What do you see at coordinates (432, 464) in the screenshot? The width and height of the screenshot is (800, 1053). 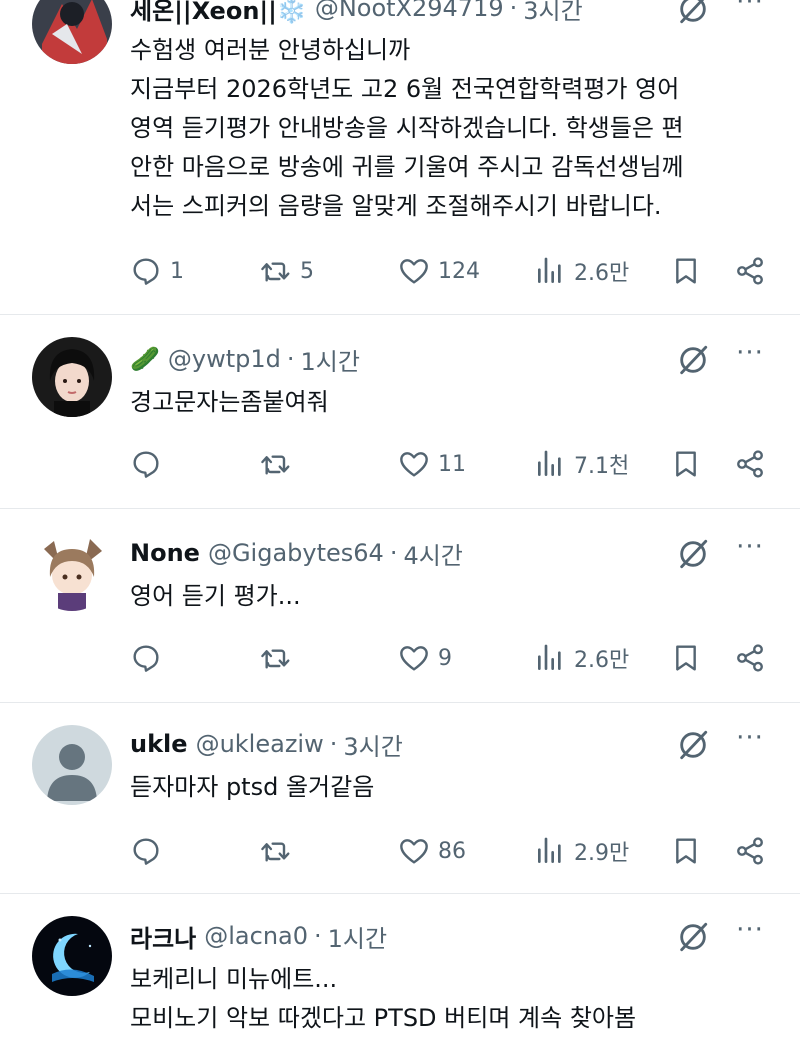 I see `like-button: 11` at bounding box center [432, 464].